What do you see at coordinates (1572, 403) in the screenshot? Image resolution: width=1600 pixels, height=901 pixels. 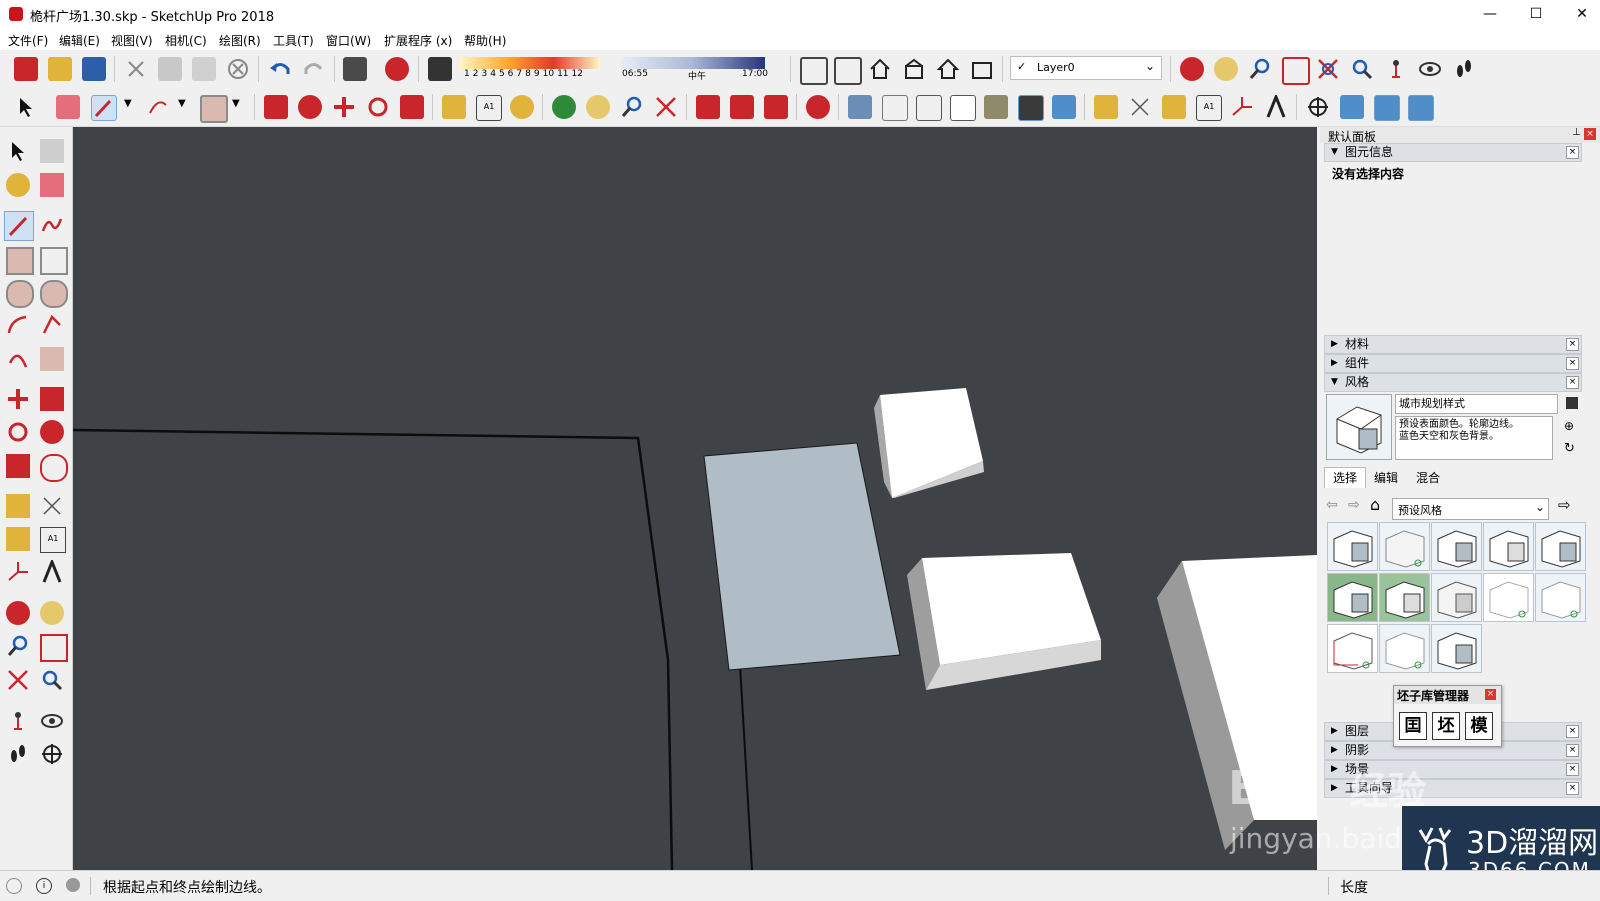 I see `save-style-icon` at bounding box center [1572, 403].